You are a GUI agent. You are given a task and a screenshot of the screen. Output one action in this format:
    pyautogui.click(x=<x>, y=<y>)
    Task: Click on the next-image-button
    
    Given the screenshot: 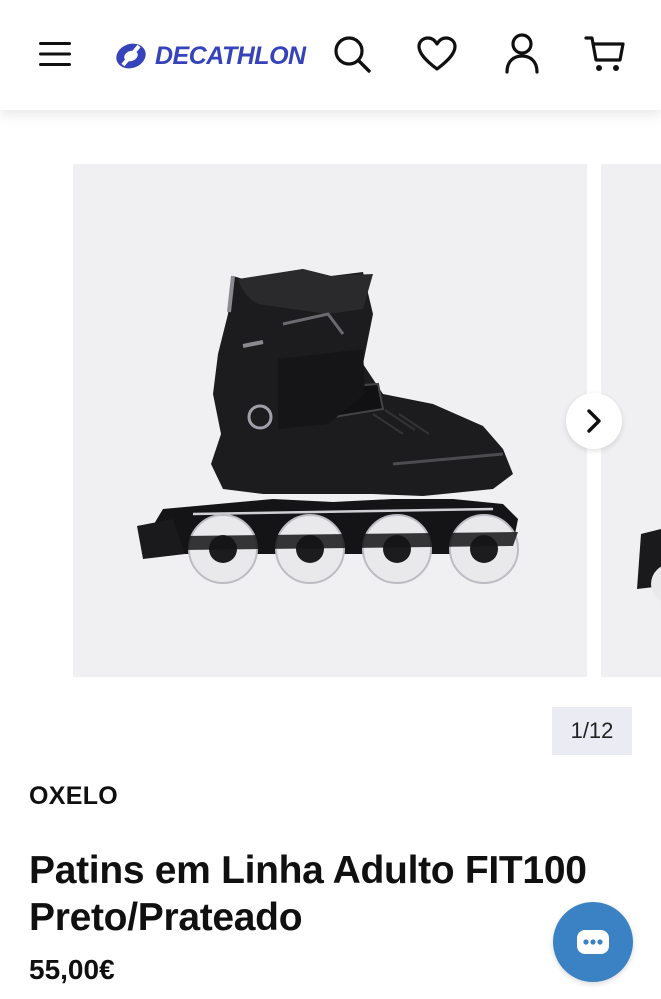 What is the action you would take?
    pyautogui.click(x=594, y=421)
    